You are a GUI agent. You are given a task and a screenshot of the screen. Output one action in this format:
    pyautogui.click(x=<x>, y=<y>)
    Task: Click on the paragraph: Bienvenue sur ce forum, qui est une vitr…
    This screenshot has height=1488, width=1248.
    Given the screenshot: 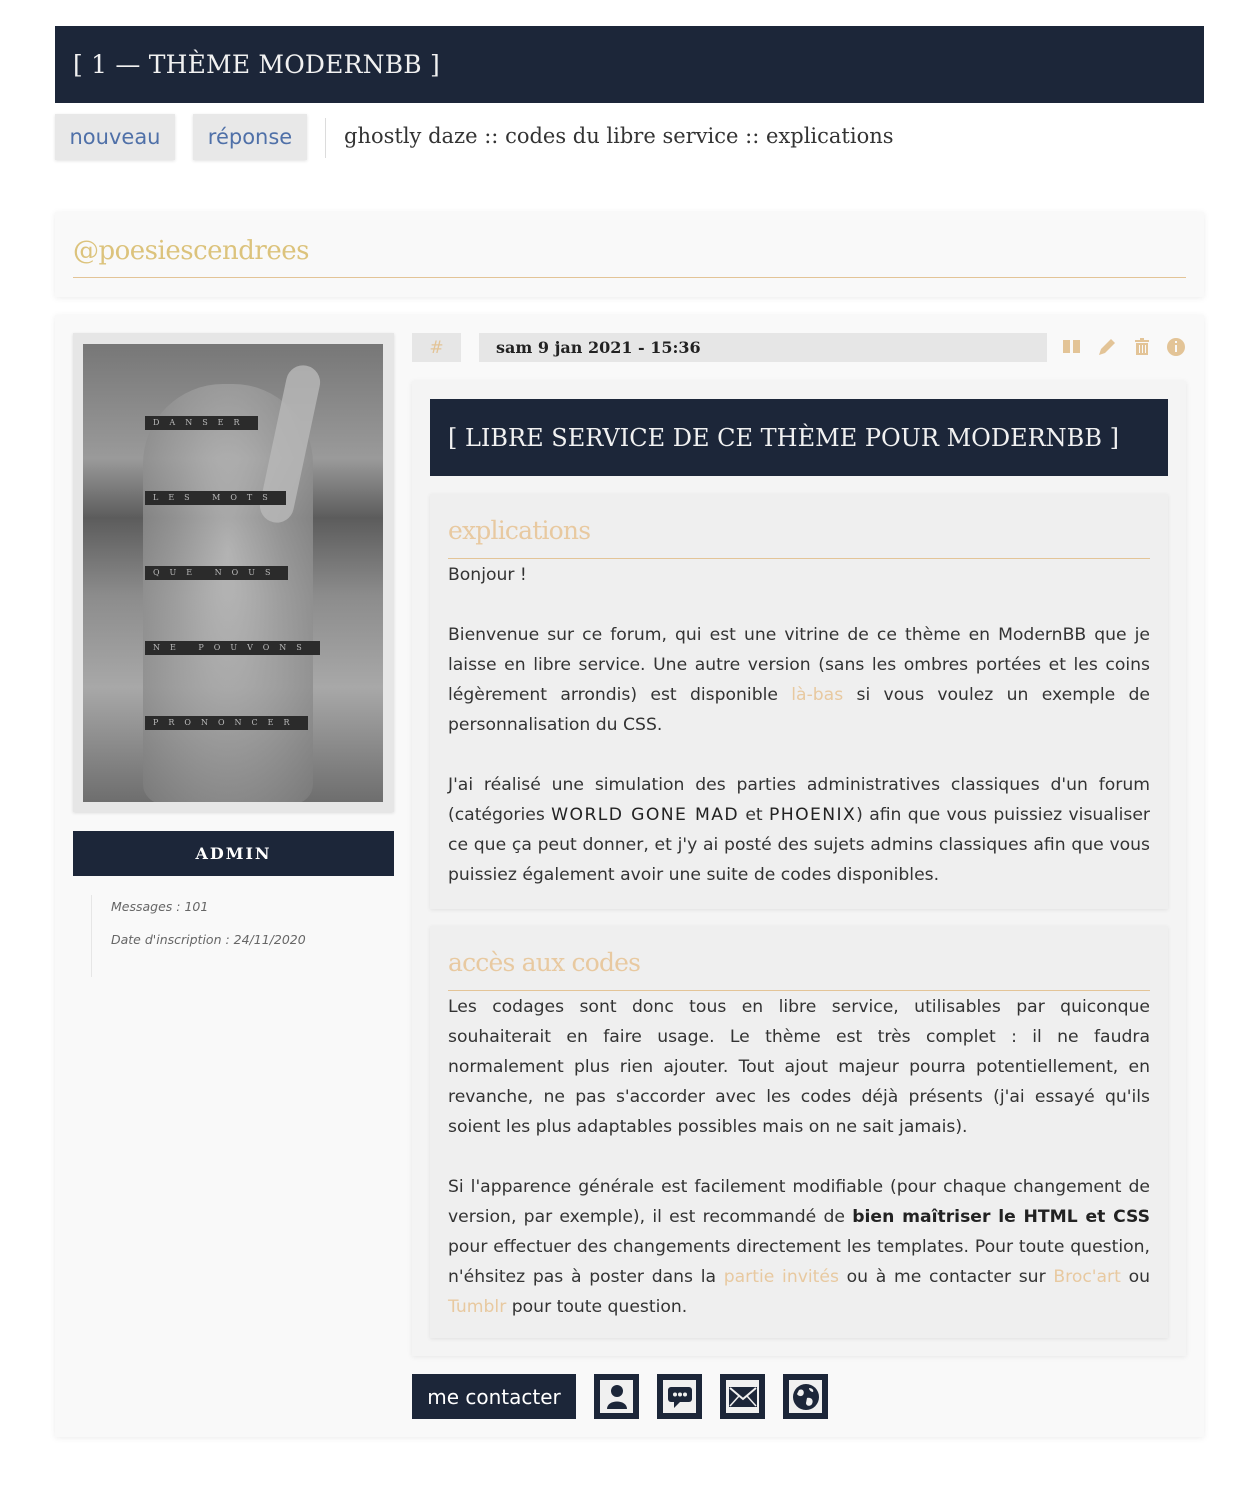 What is the action you would take?
    pyautogui.click(x=799, y=680)
    